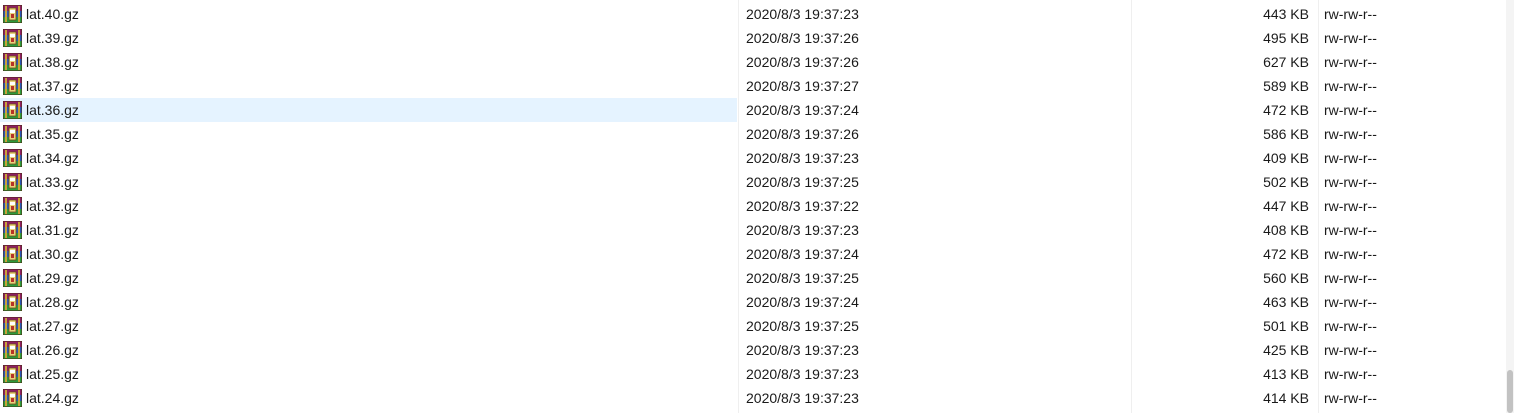  Describe the element at coordinates (368, 134) in the screenshot. I see `file-name-cell: lat.35.gz` at that location.